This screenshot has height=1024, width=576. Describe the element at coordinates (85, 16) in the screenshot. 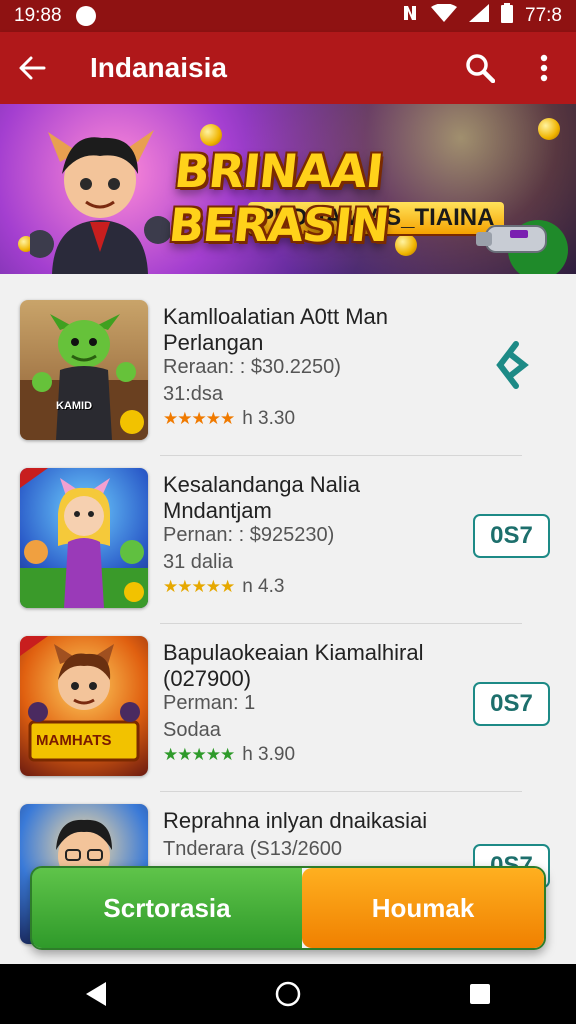

I see `notification-icon` at that location.